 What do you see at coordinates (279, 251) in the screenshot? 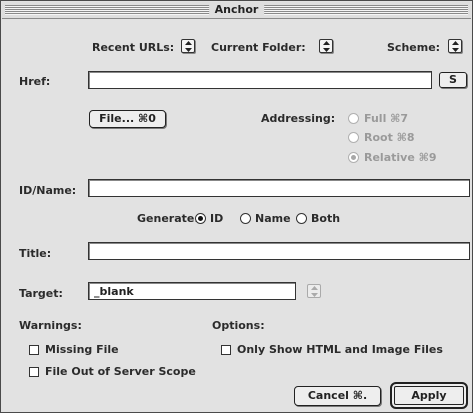
I see `title-input` at bounding box center [279, 251].